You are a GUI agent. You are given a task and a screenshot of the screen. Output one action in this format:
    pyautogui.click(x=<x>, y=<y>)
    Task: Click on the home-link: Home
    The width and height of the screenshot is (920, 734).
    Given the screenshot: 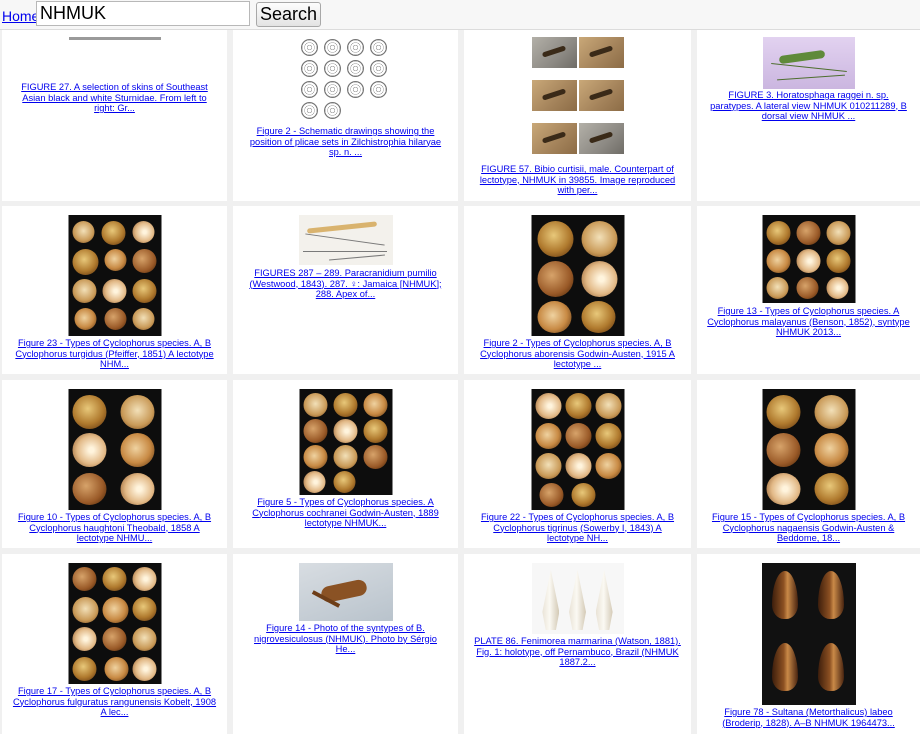 What is the action you would take?
    pyautogui.click(x=20, y=16)
    